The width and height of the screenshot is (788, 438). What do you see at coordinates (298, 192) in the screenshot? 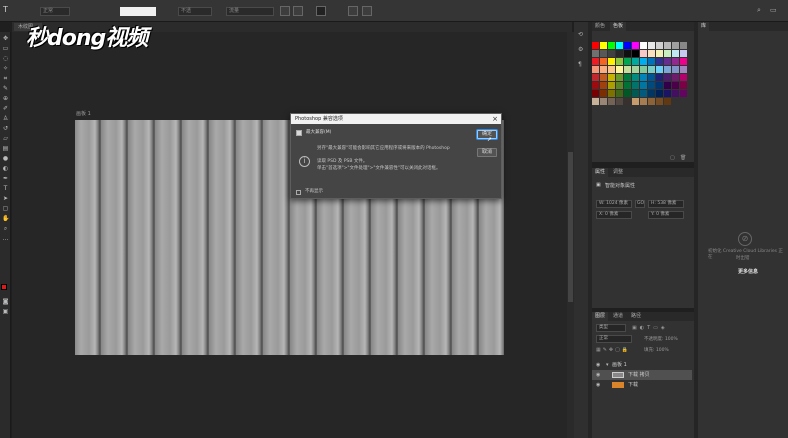
I see `dont-show-checkbox` at bounding box center [298, 192].